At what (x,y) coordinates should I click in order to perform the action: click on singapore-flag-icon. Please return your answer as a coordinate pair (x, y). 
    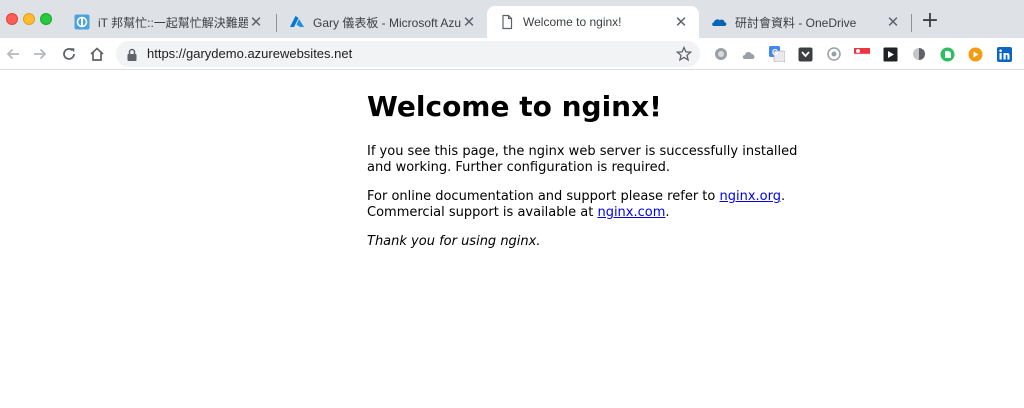
    Looking at the image, I should click on (862, 54).